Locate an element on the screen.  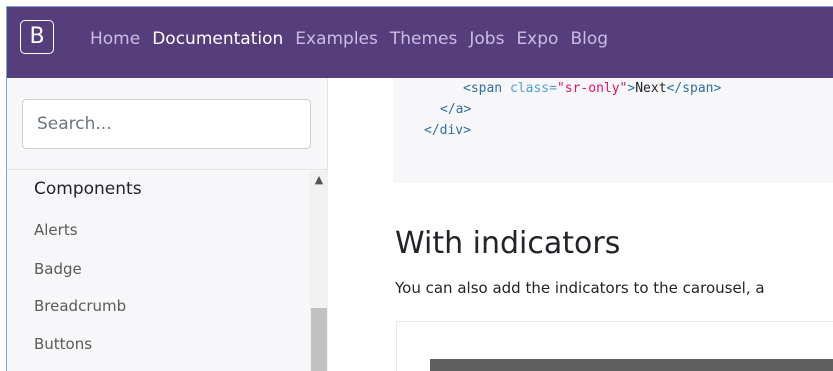
scroll-thumb is located at coordinates (319, 339).